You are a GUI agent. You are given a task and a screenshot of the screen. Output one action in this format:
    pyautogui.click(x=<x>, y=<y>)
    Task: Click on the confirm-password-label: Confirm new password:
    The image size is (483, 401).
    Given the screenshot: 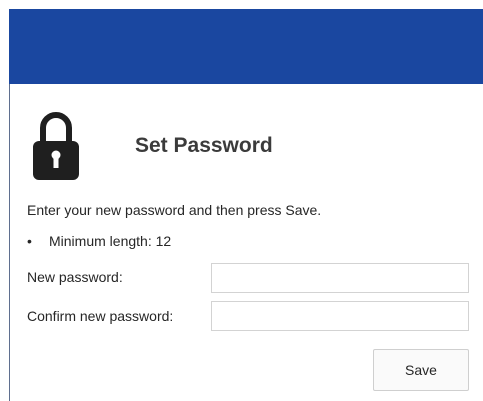 What is the action you would take?
    pyautogui.click(x=100, y=316)
    